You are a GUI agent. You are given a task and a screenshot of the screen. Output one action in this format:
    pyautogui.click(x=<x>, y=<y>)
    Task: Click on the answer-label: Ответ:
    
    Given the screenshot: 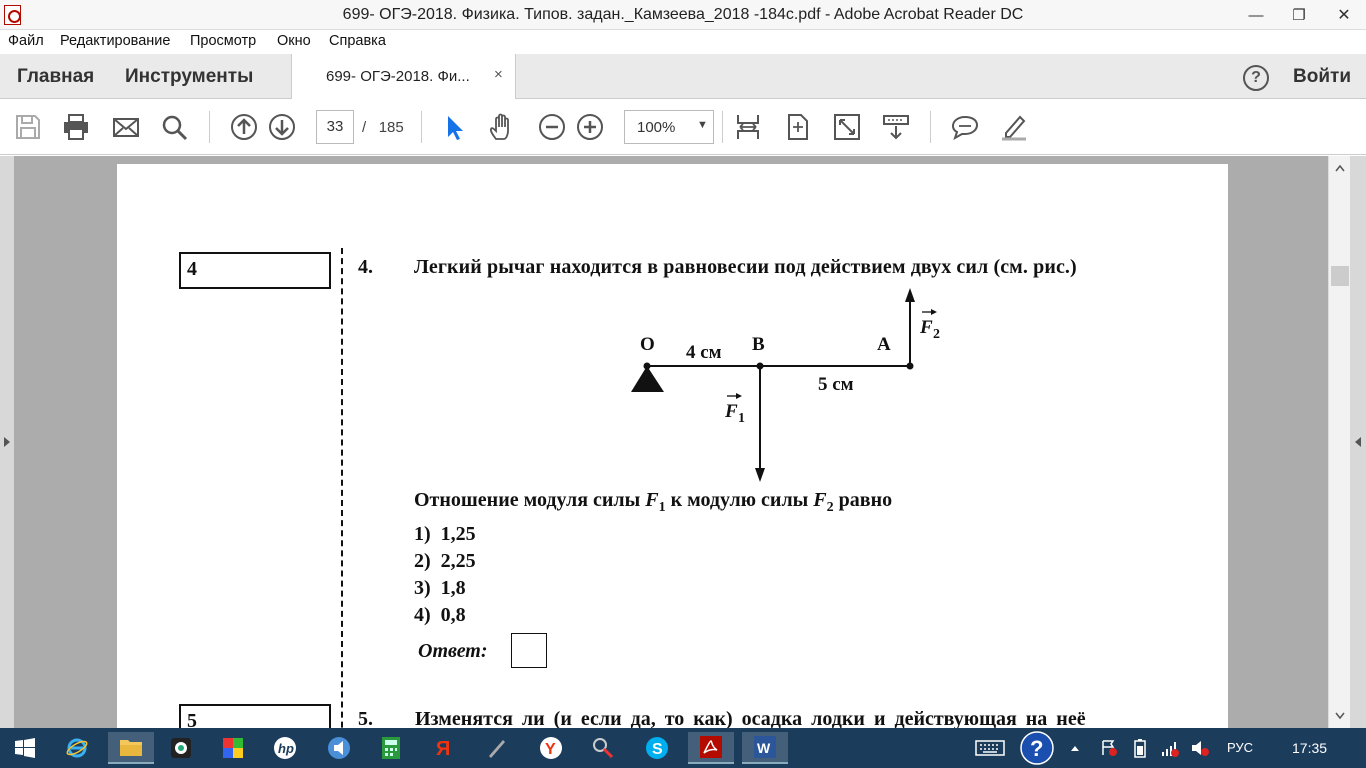 What is the action you would take?
    pyautogui.click(x=453, y=651)
    